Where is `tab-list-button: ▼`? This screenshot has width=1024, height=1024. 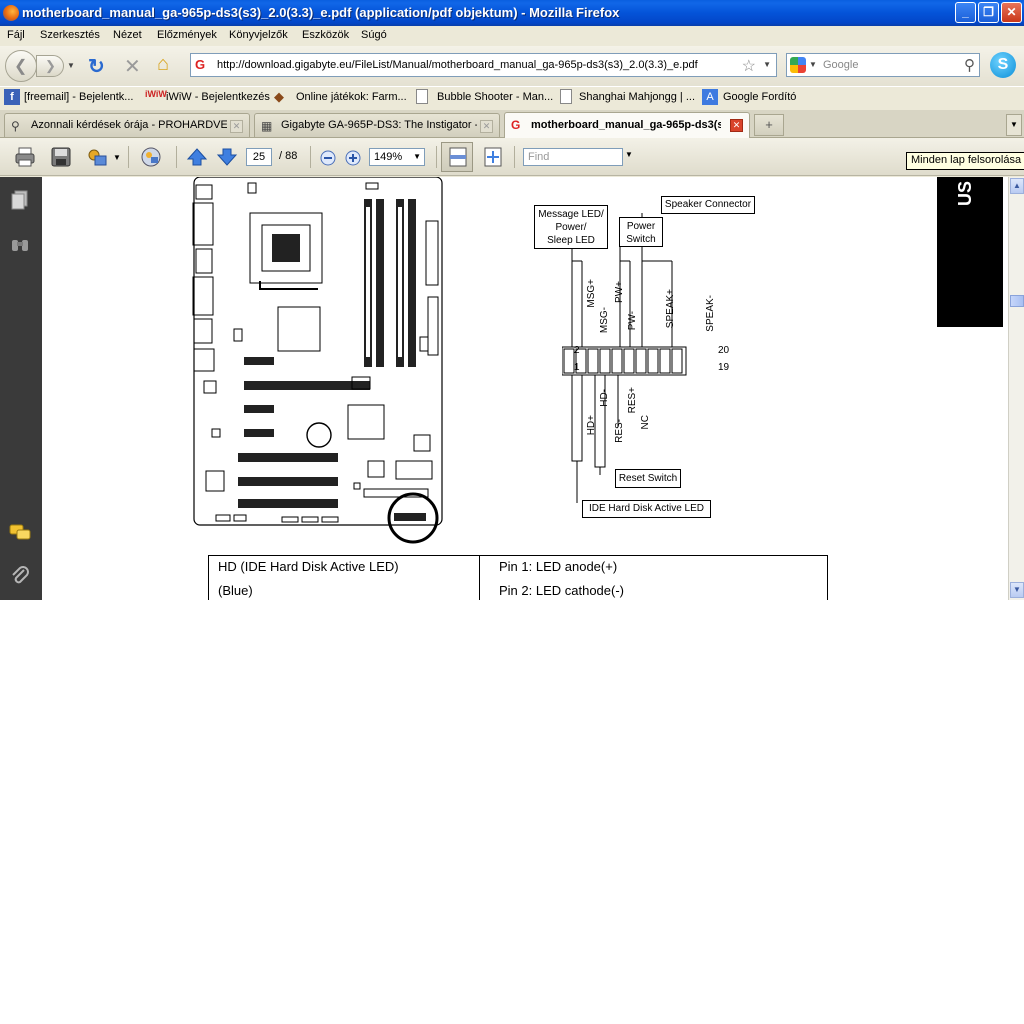
tab-list-button: ▼ is located at coordinates (1014, 125).